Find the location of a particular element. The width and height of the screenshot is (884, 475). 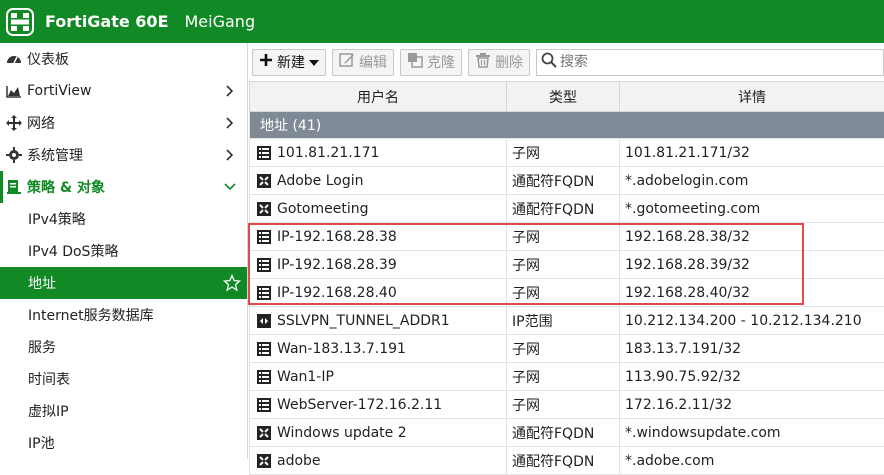

favorite-star-icon is located at coordinates (232, 285).